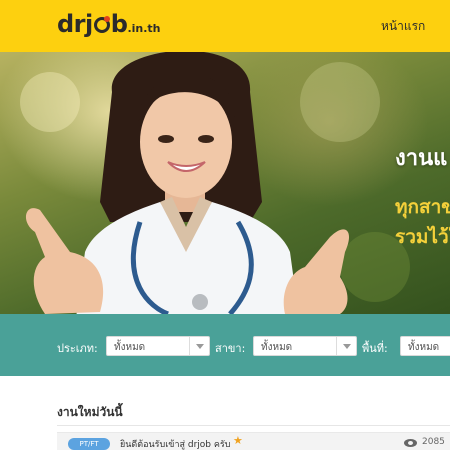 The height and width of the screenshot is (450, 450). I want to click on filter-type-select: ทั้งหมด, so click(158, 346).